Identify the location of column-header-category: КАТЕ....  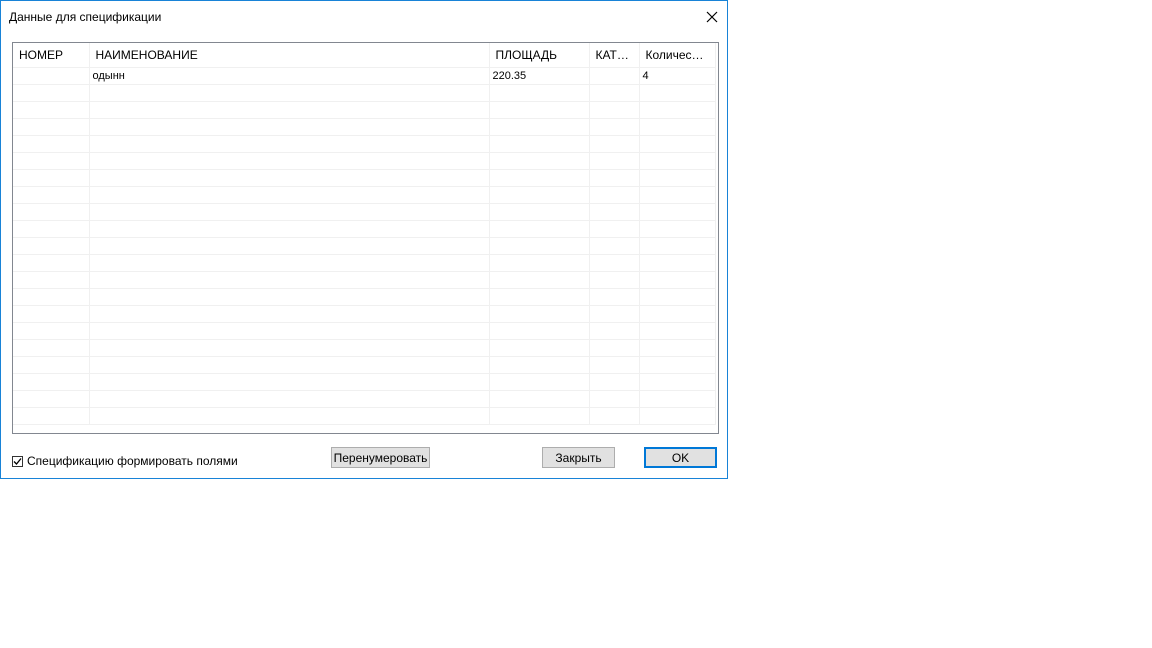
(614, 55).